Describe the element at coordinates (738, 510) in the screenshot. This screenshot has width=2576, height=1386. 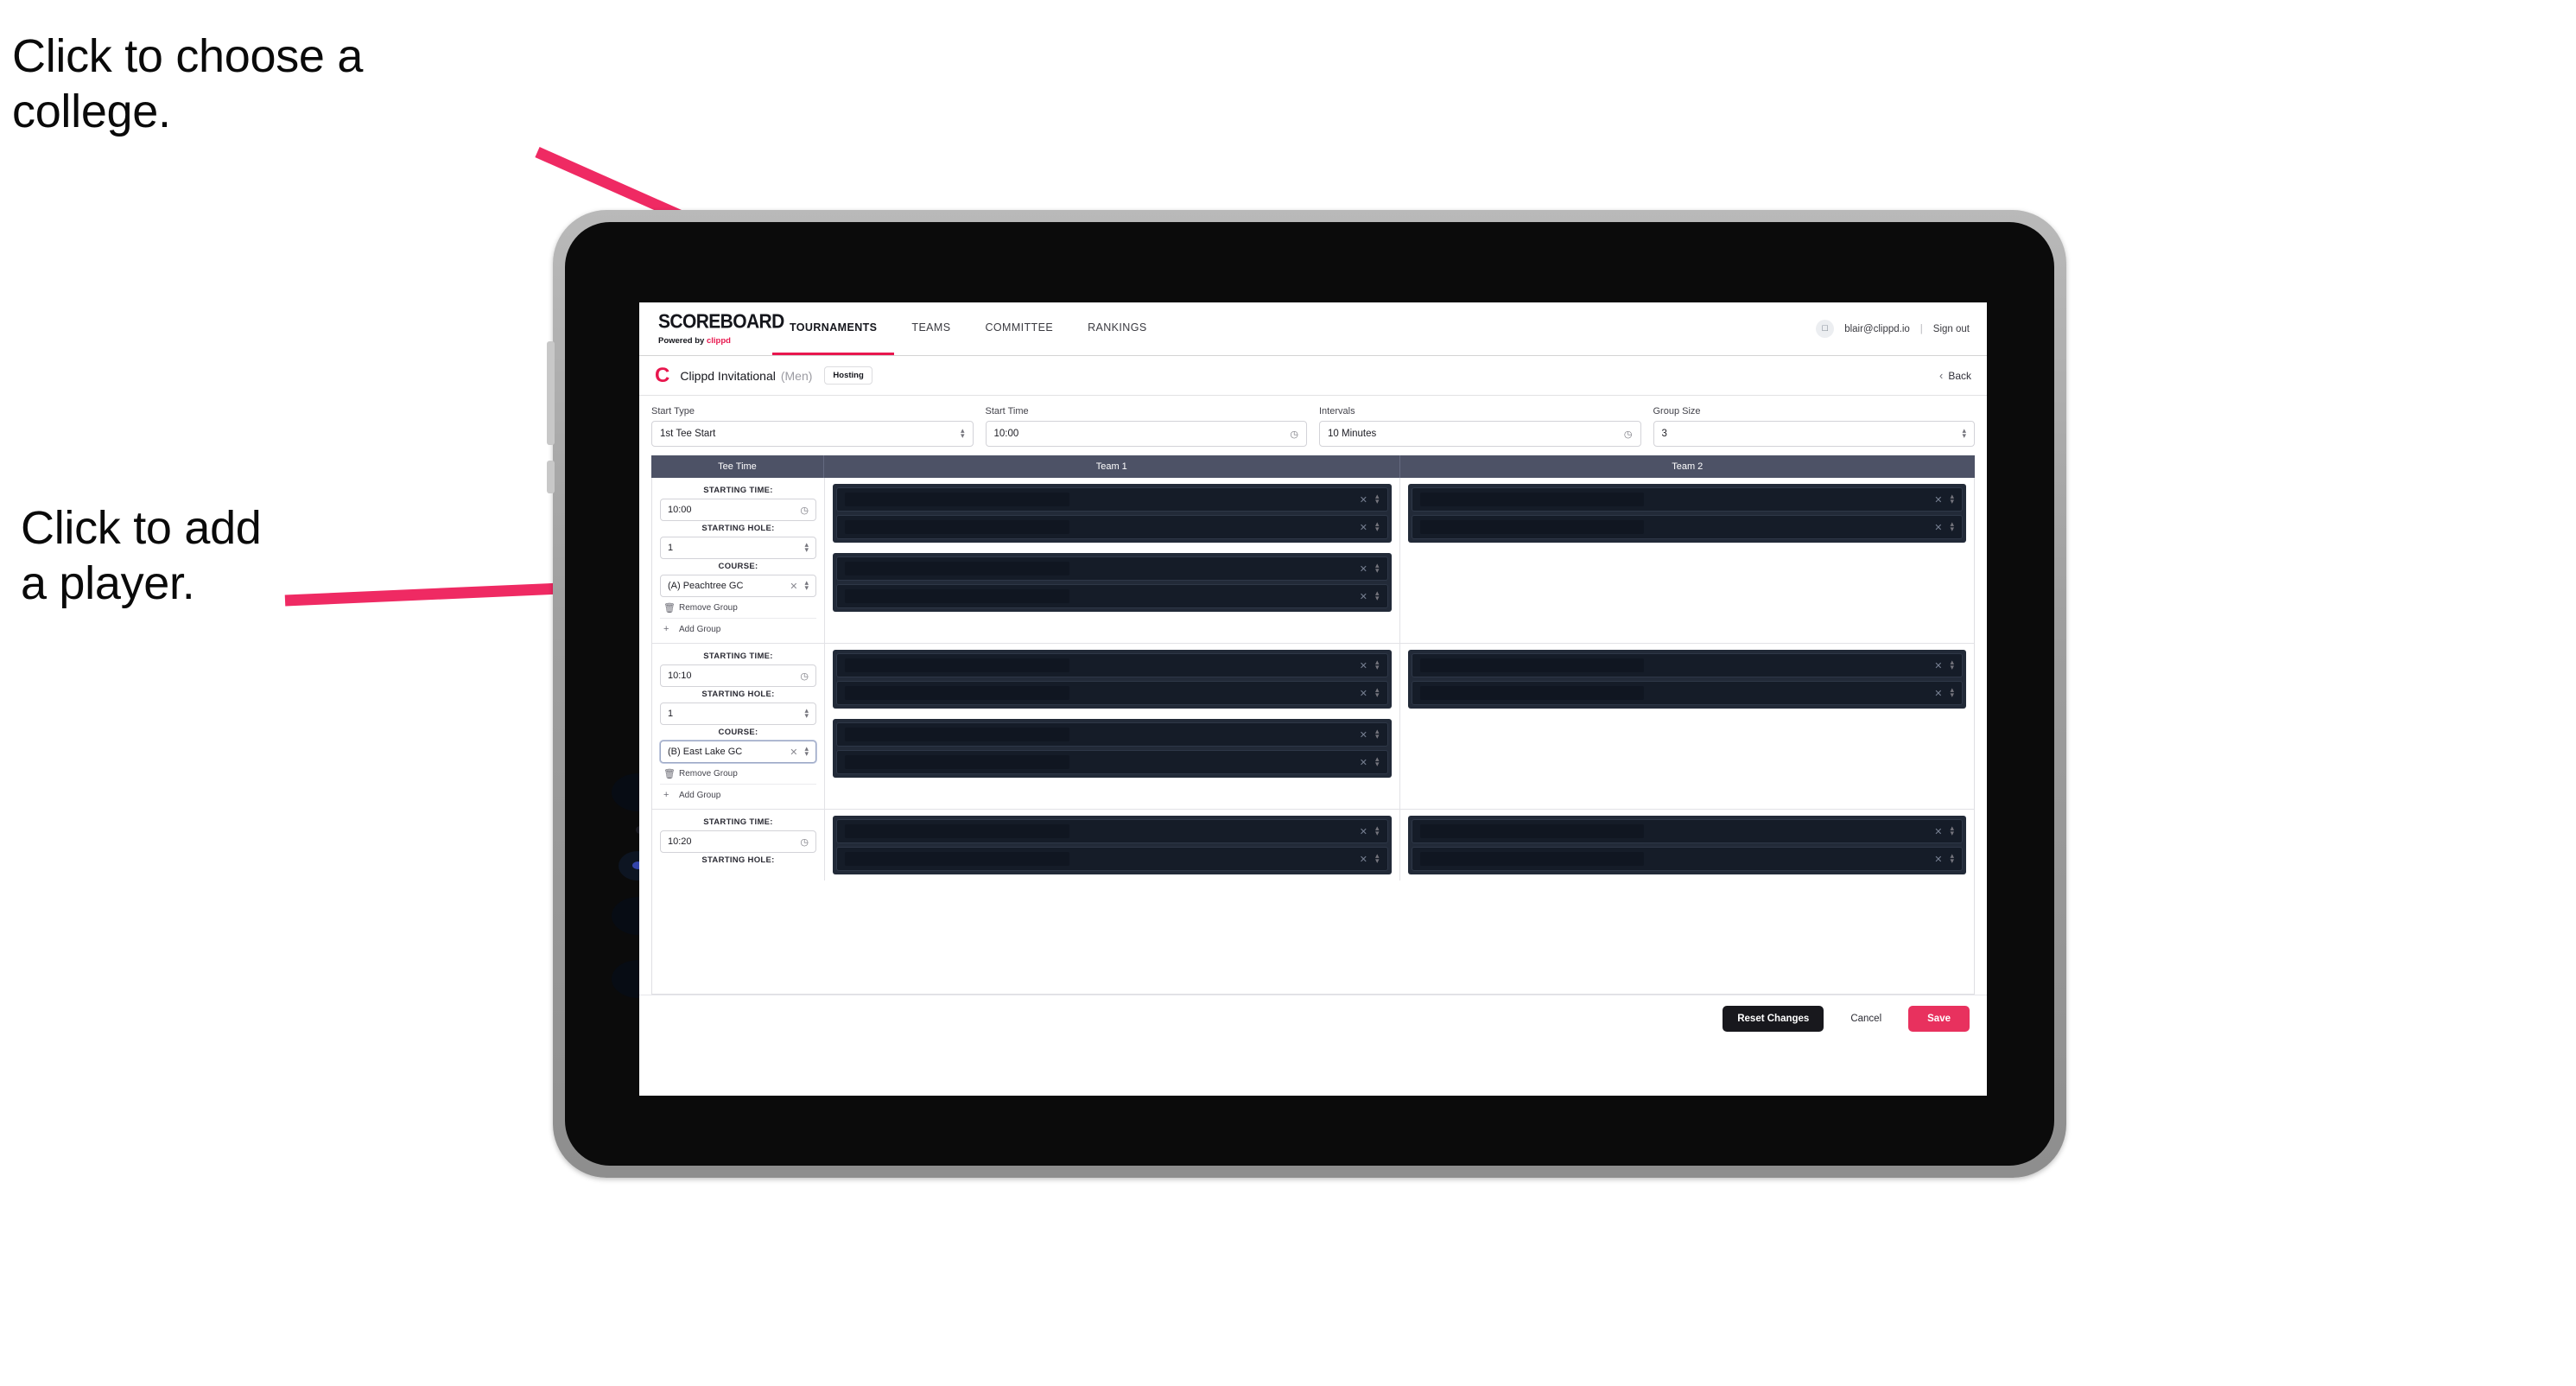
I see `starting-time-input: 10:00 ◷` at that location.